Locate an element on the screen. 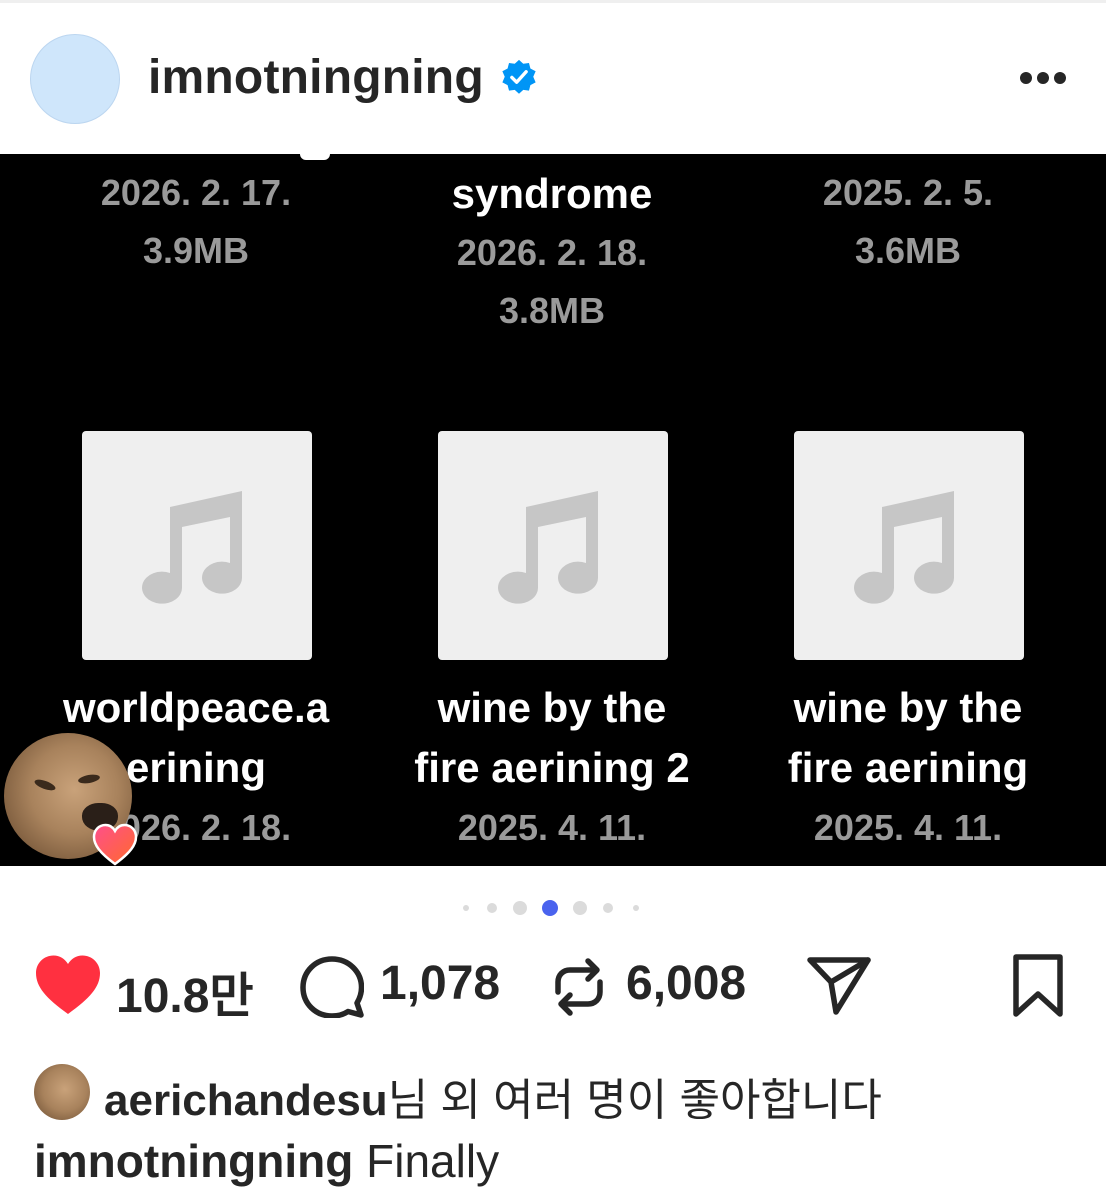 The height and width of the screenshot is (1200, 1106). post-caption: imnotningning Finally is located at coordinates (266, 1161).